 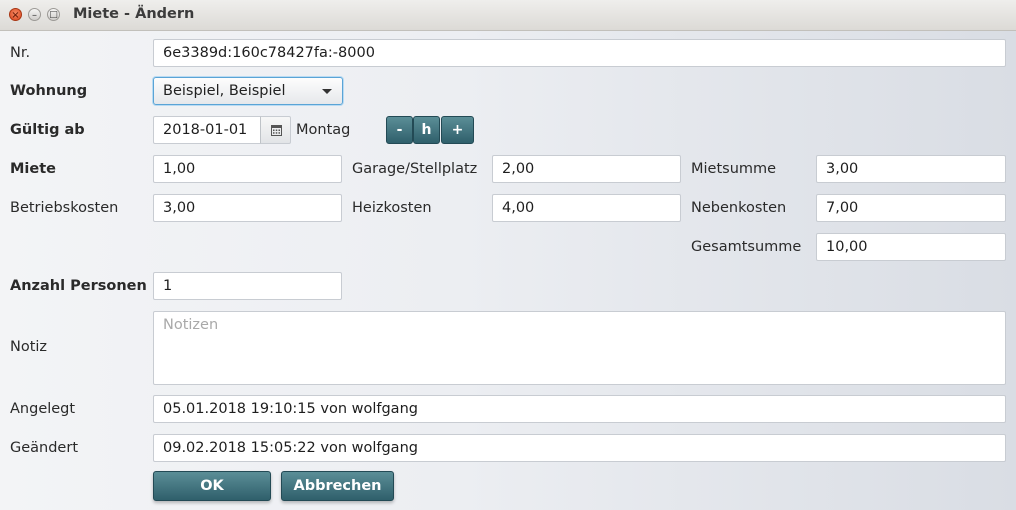 I want to click on title-bar: × – □ Miete - Ändern, so click(x=508, y=15).